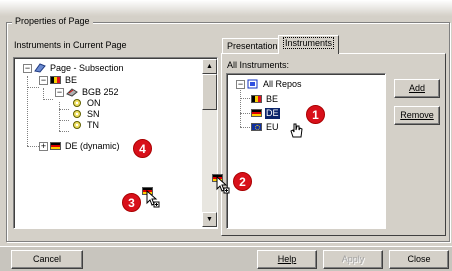 The height and width of the screenshot is (271, 452). I want to click on collapse-bgb-toggle: −, so click(59, 92).